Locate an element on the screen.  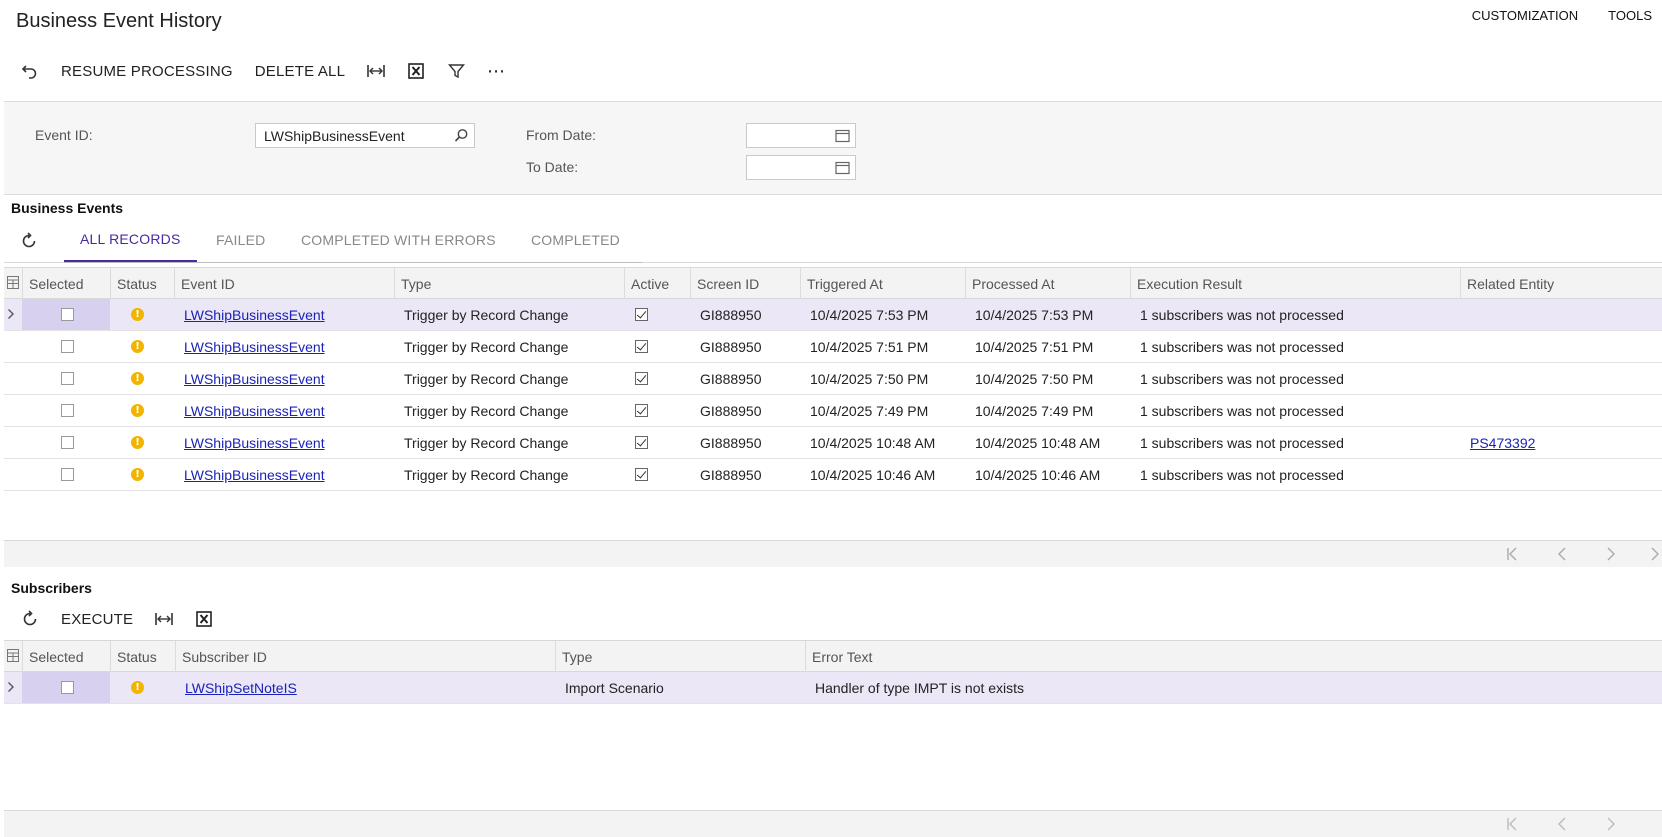
col-related-entity: Related Entity is located at coordinates (1561, 283).